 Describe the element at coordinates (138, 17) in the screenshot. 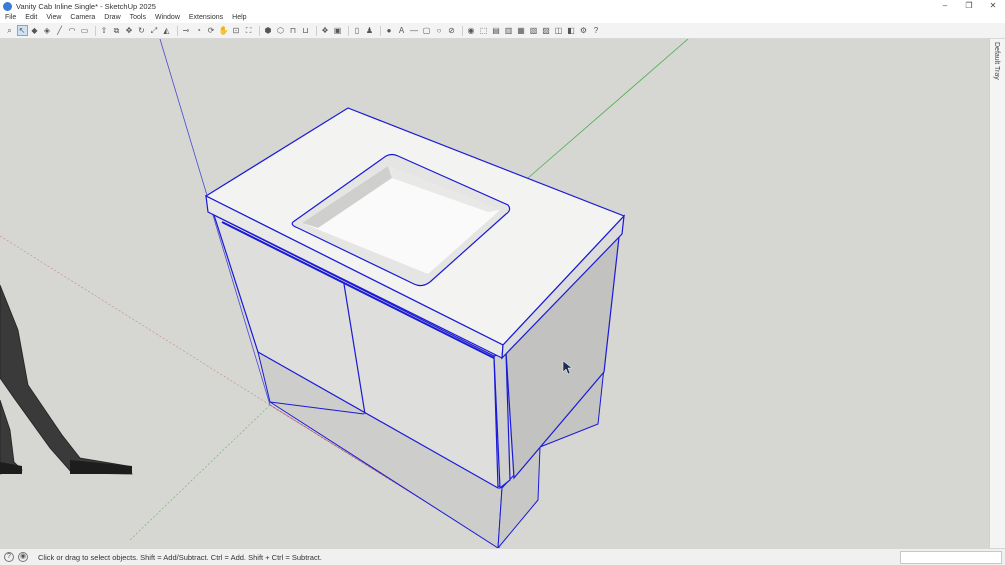

I see `menu-tools: Tools` at that location.